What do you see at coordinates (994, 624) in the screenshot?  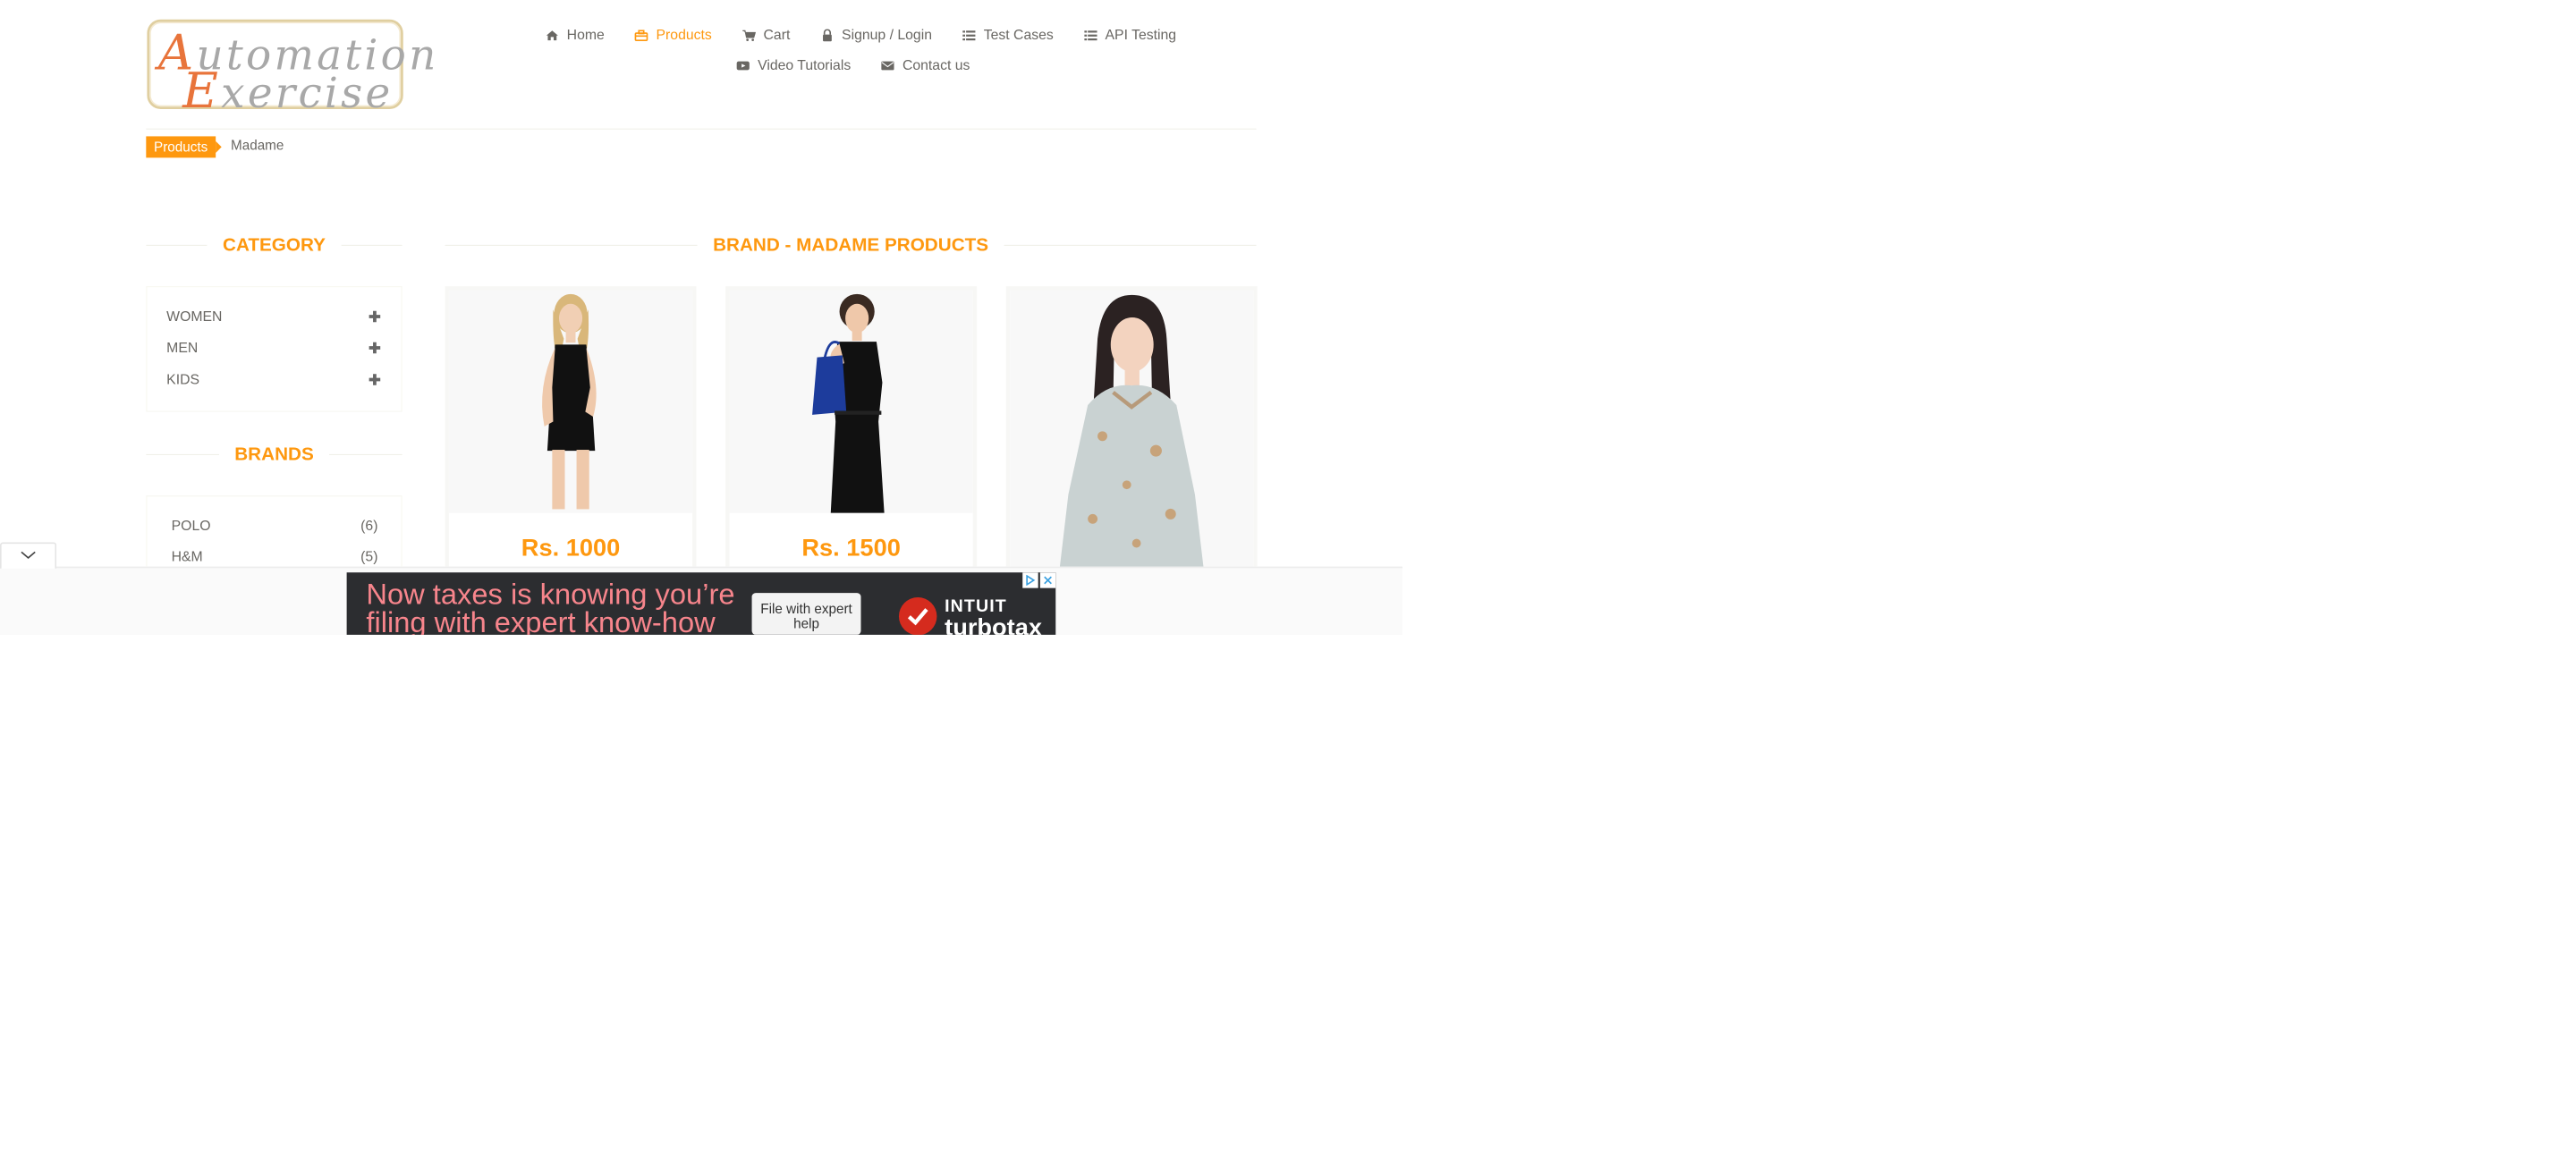 I see `ad-brand-bottom: turbotax` at bounding box center [994, 624].